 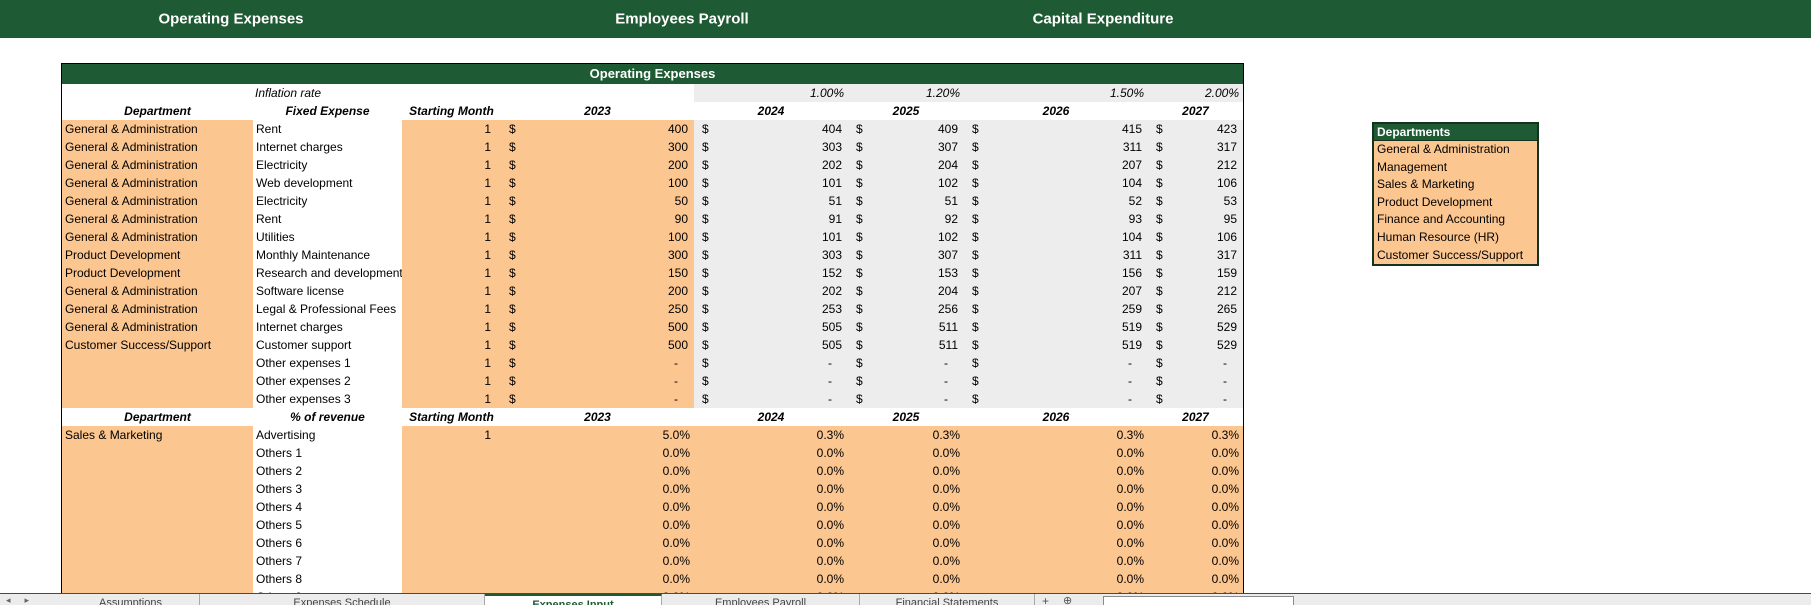 I want to click on percent-cell: 0.3%, so click(x=1056, y=435).